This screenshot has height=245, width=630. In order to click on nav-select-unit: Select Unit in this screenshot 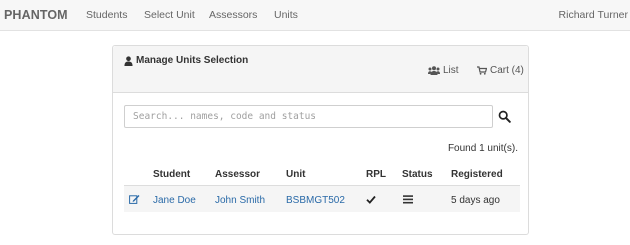, I will do `click(169, 15)`.